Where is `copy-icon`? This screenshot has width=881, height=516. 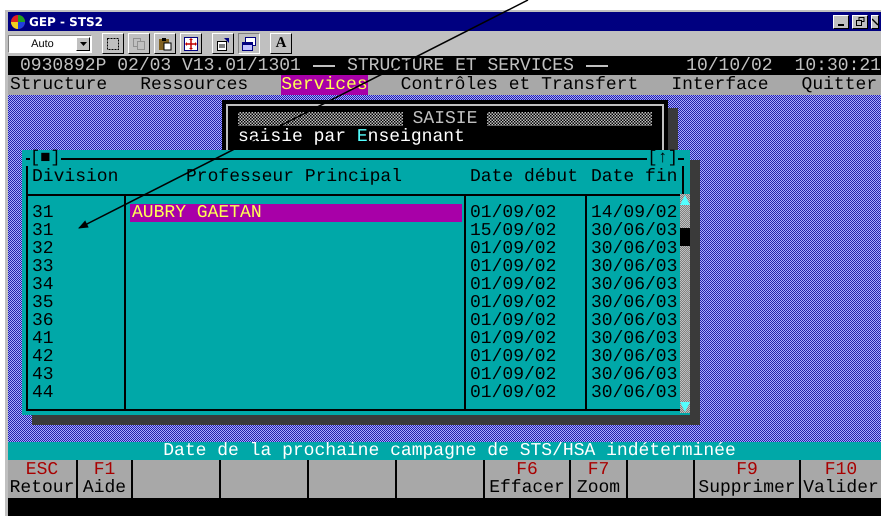 copy-icon is located at coordinates (139, 43).